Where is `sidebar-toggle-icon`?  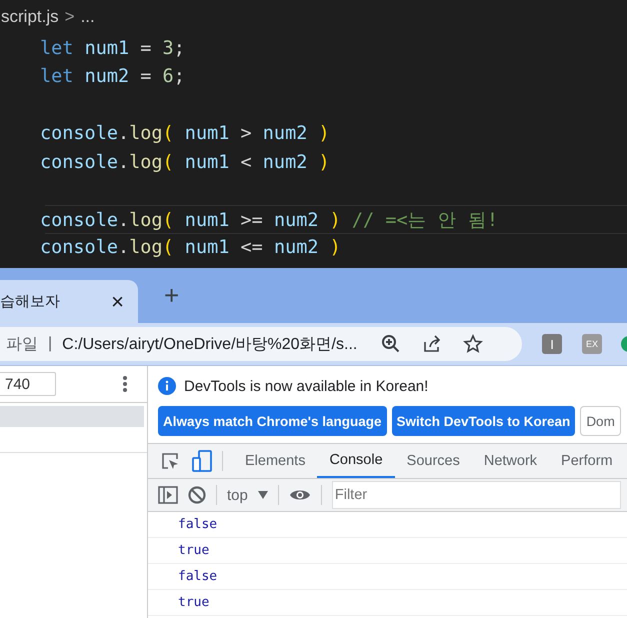
sidebar-toggle-icon is located at coordinates (168, 495).